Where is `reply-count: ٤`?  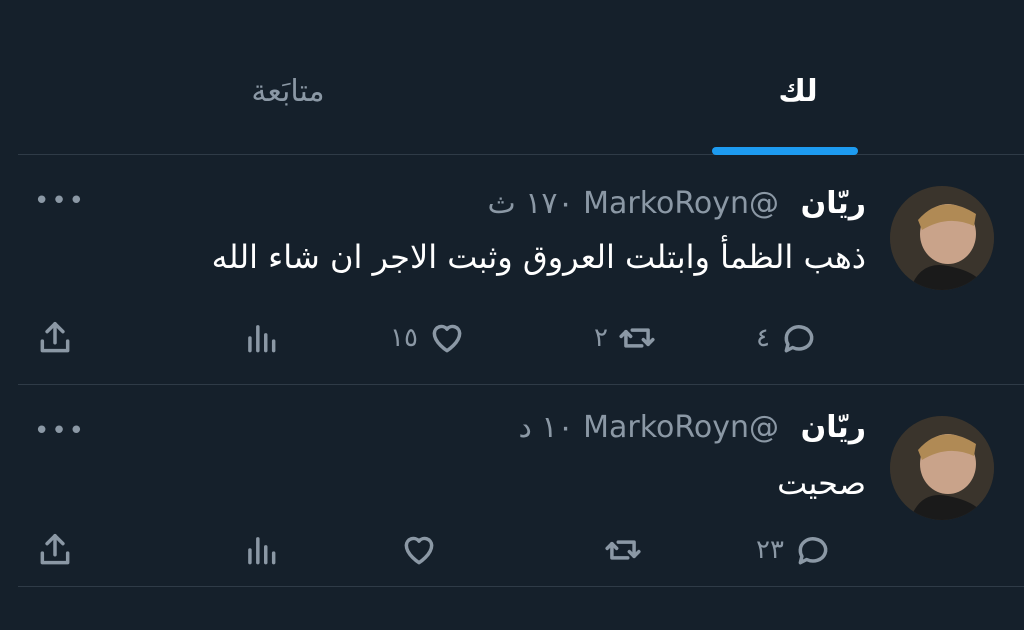
reply-count: ٤ is located at coordinates (763, 338).